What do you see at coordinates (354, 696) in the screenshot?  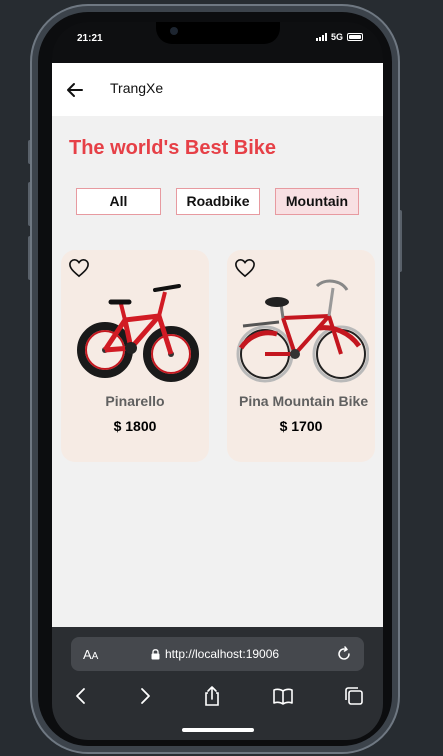 I see `tabs-icon` at bounding box center [354, 696].